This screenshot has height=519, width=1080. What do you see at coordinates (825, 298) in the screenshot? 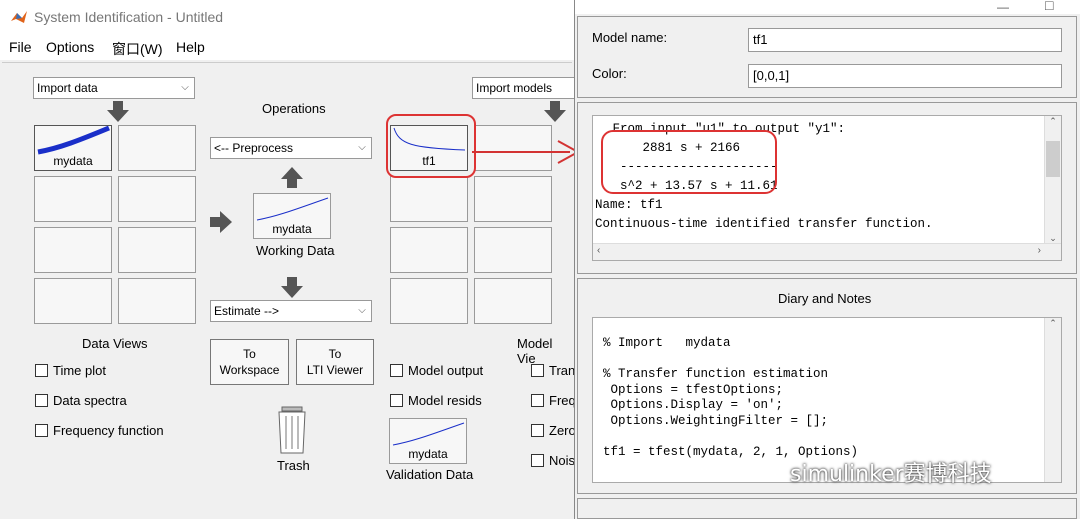
I see `diary-title: Diary and Notes` at bounding box center [825, 298].